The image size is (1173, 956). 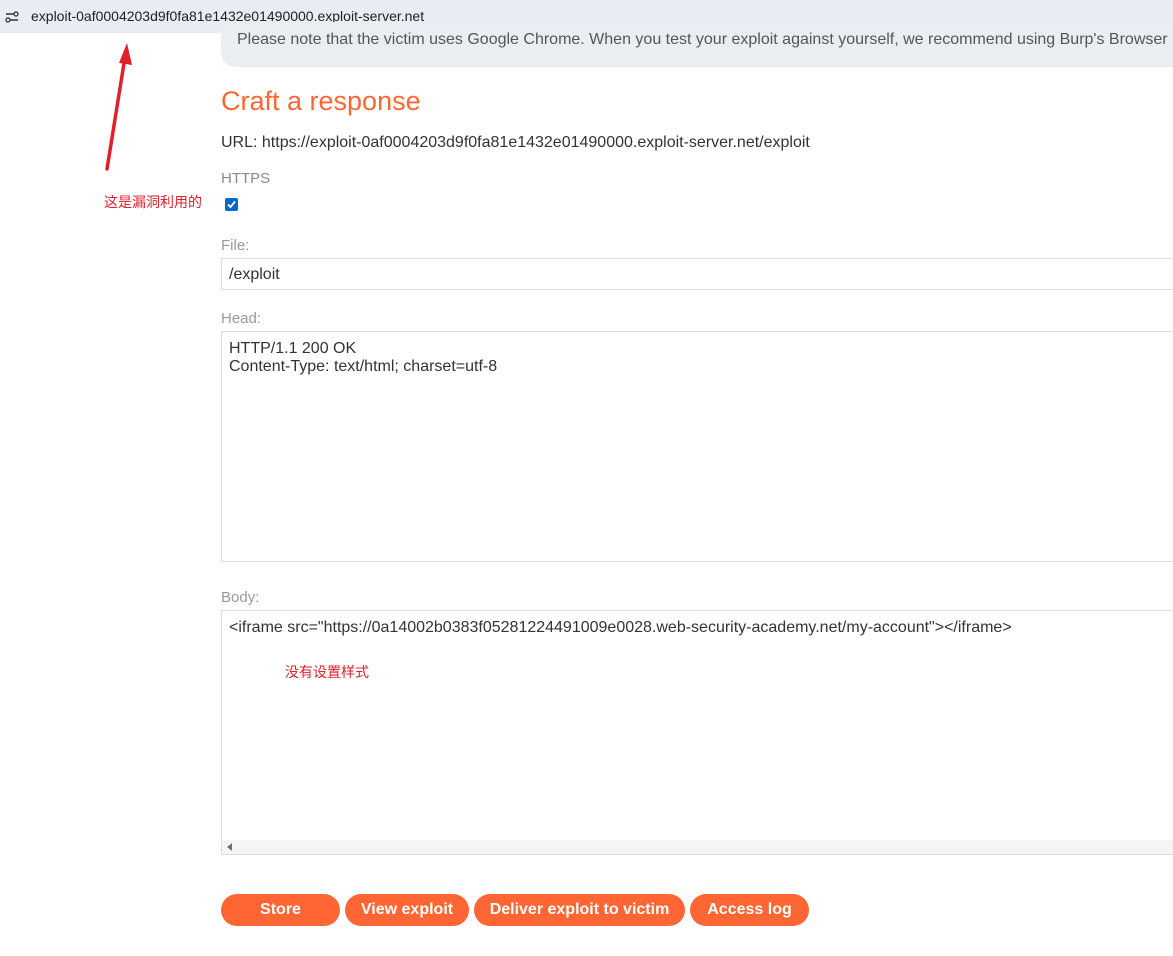 What do you see at coordinates (321, 101) in the screenshot?
I see `page-title: Craft a response` at bounding box center [321, 101].